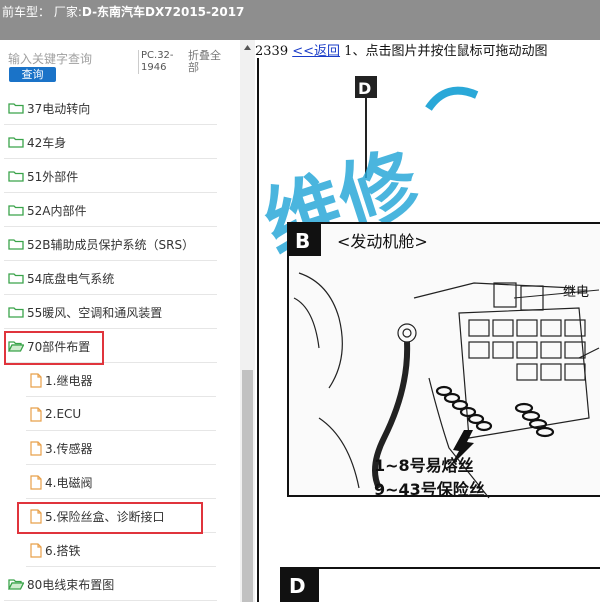  Describe the element at coordinates (424, 465) in the screenshot. I see `fuse-label-1: 1~8号易熔丝` at that location.